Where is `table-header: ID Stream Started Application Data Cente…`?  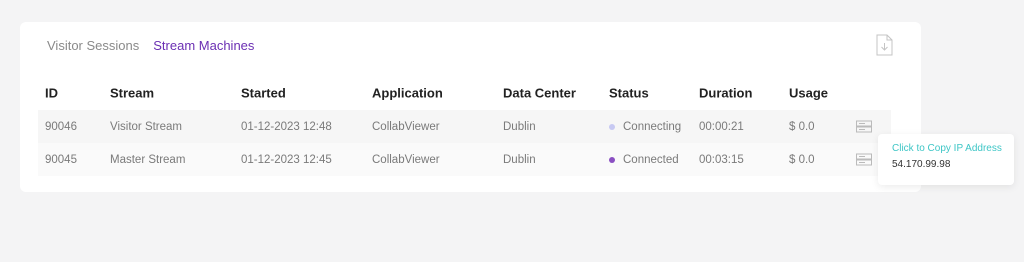
table-header: ID Stream Started Application Data Cente… is located at coordinates (464, 93).